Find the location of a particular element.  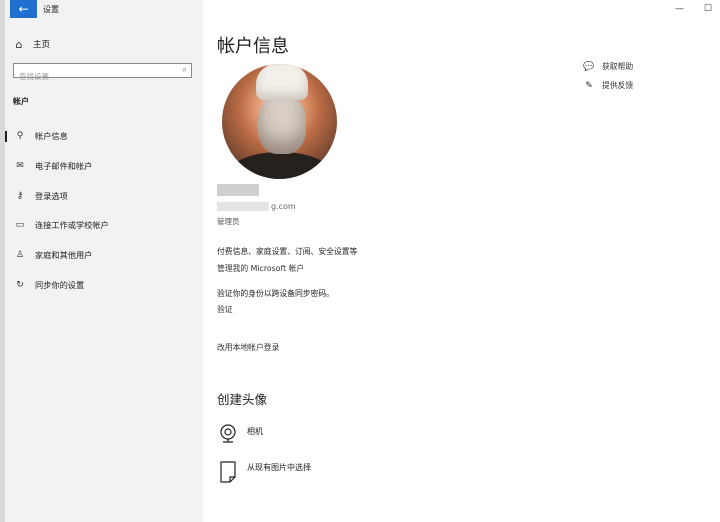

back-arrow-icon: ← is located at coordinates (23, 9).